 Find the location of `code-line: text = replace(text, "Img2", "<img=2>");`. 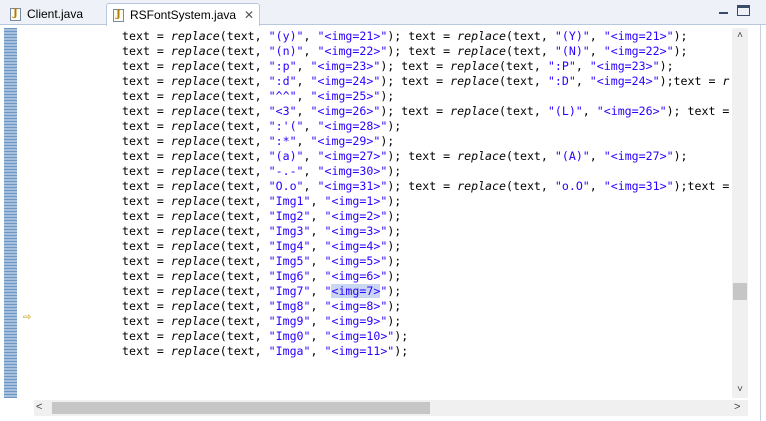

code-line: text = replace(text, "Img2", "<img=2>"); is located at coordinates (425, 216).